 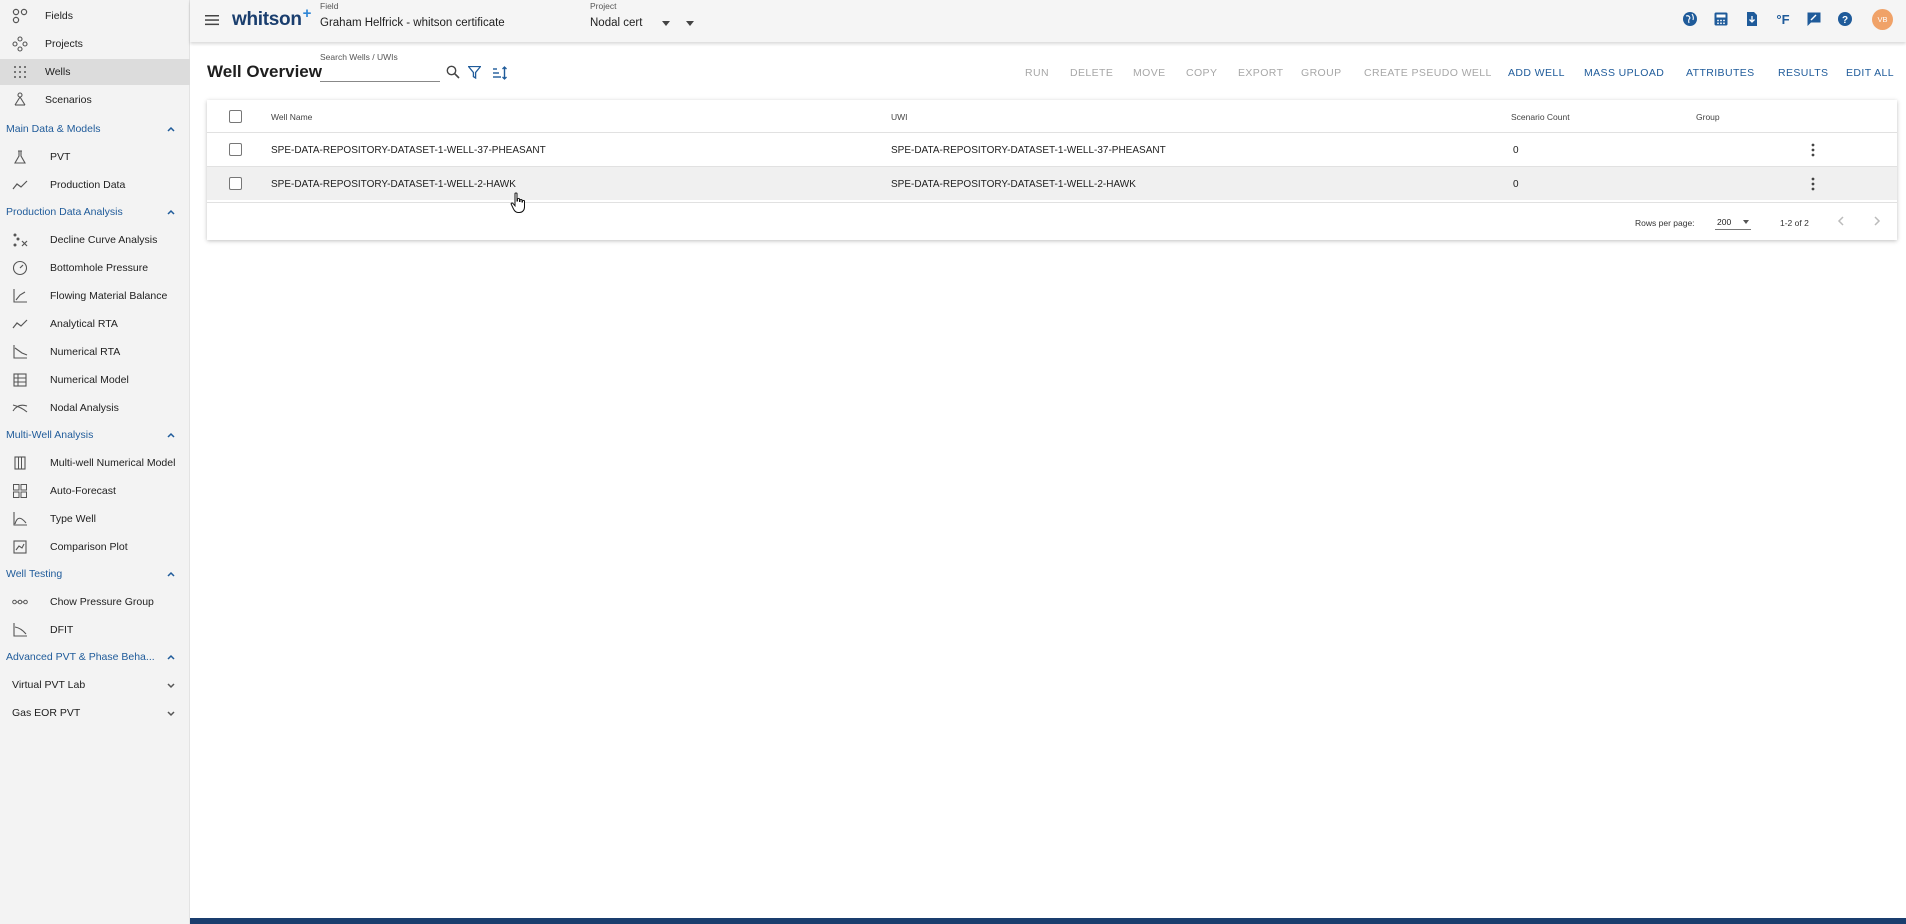 I want to click on sidebar-item-numerical-model: Numerical Model, so click(x=95, y=380).